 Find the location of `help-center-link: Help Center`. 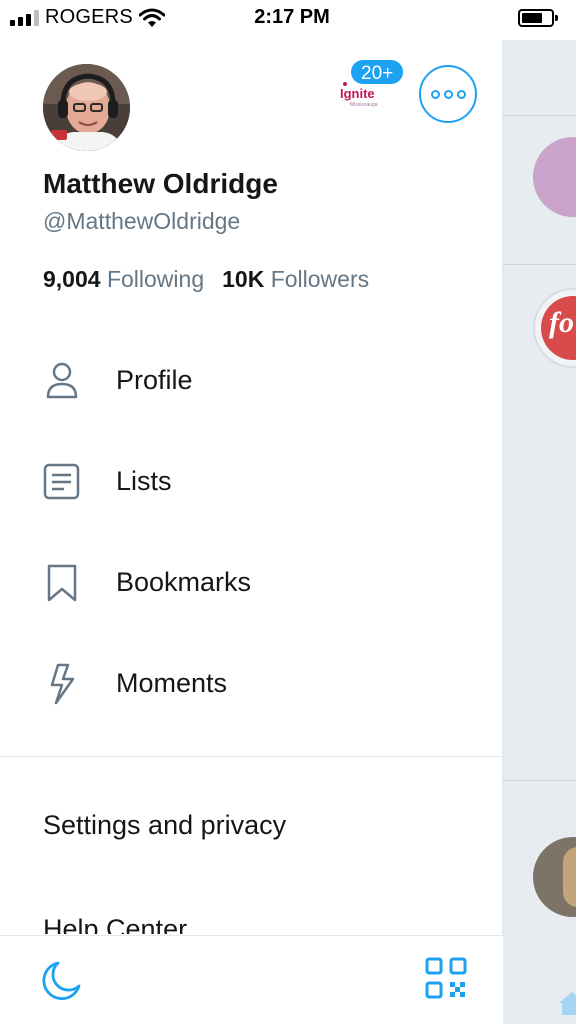

help-center-link: Help Center is located at coordinates (115, 924).